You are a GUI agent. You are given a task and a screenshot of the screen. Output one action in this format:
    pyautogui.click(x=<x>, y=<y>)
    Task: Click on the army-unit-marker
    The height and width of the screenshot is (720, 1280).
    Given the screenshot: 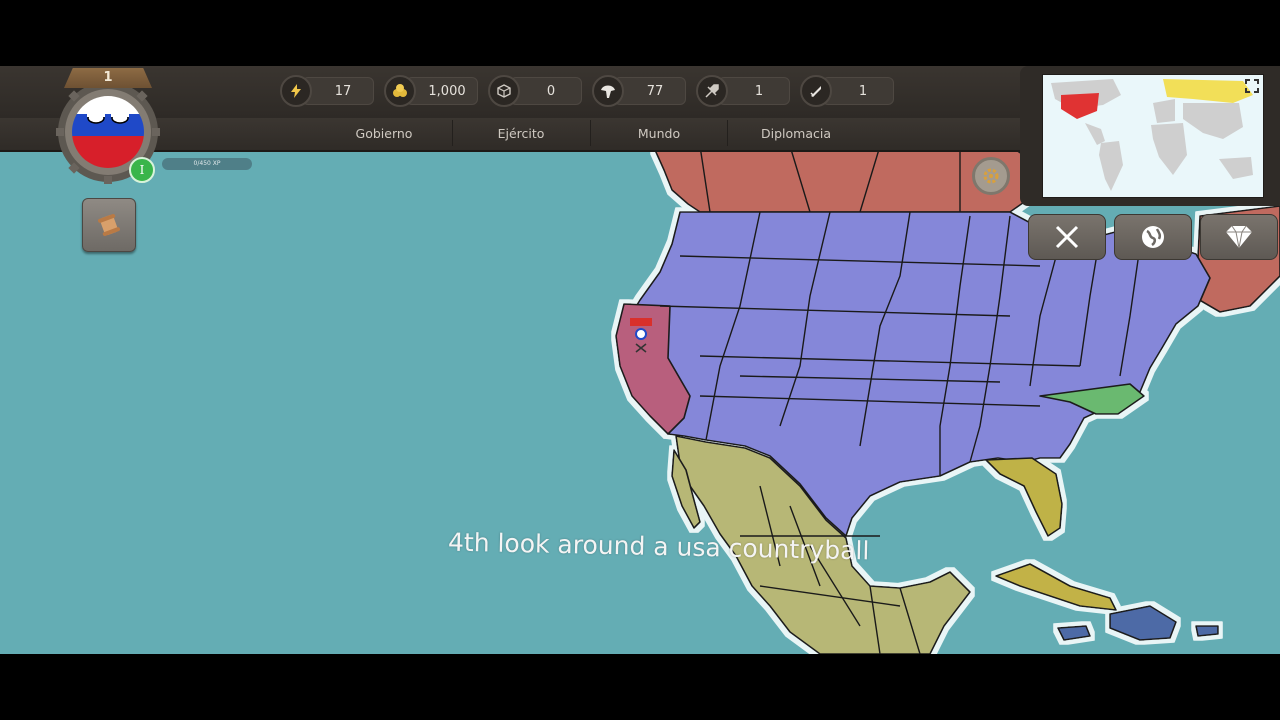 What is the action you would take?
    pyautogui.click(x=641, y=338)
    